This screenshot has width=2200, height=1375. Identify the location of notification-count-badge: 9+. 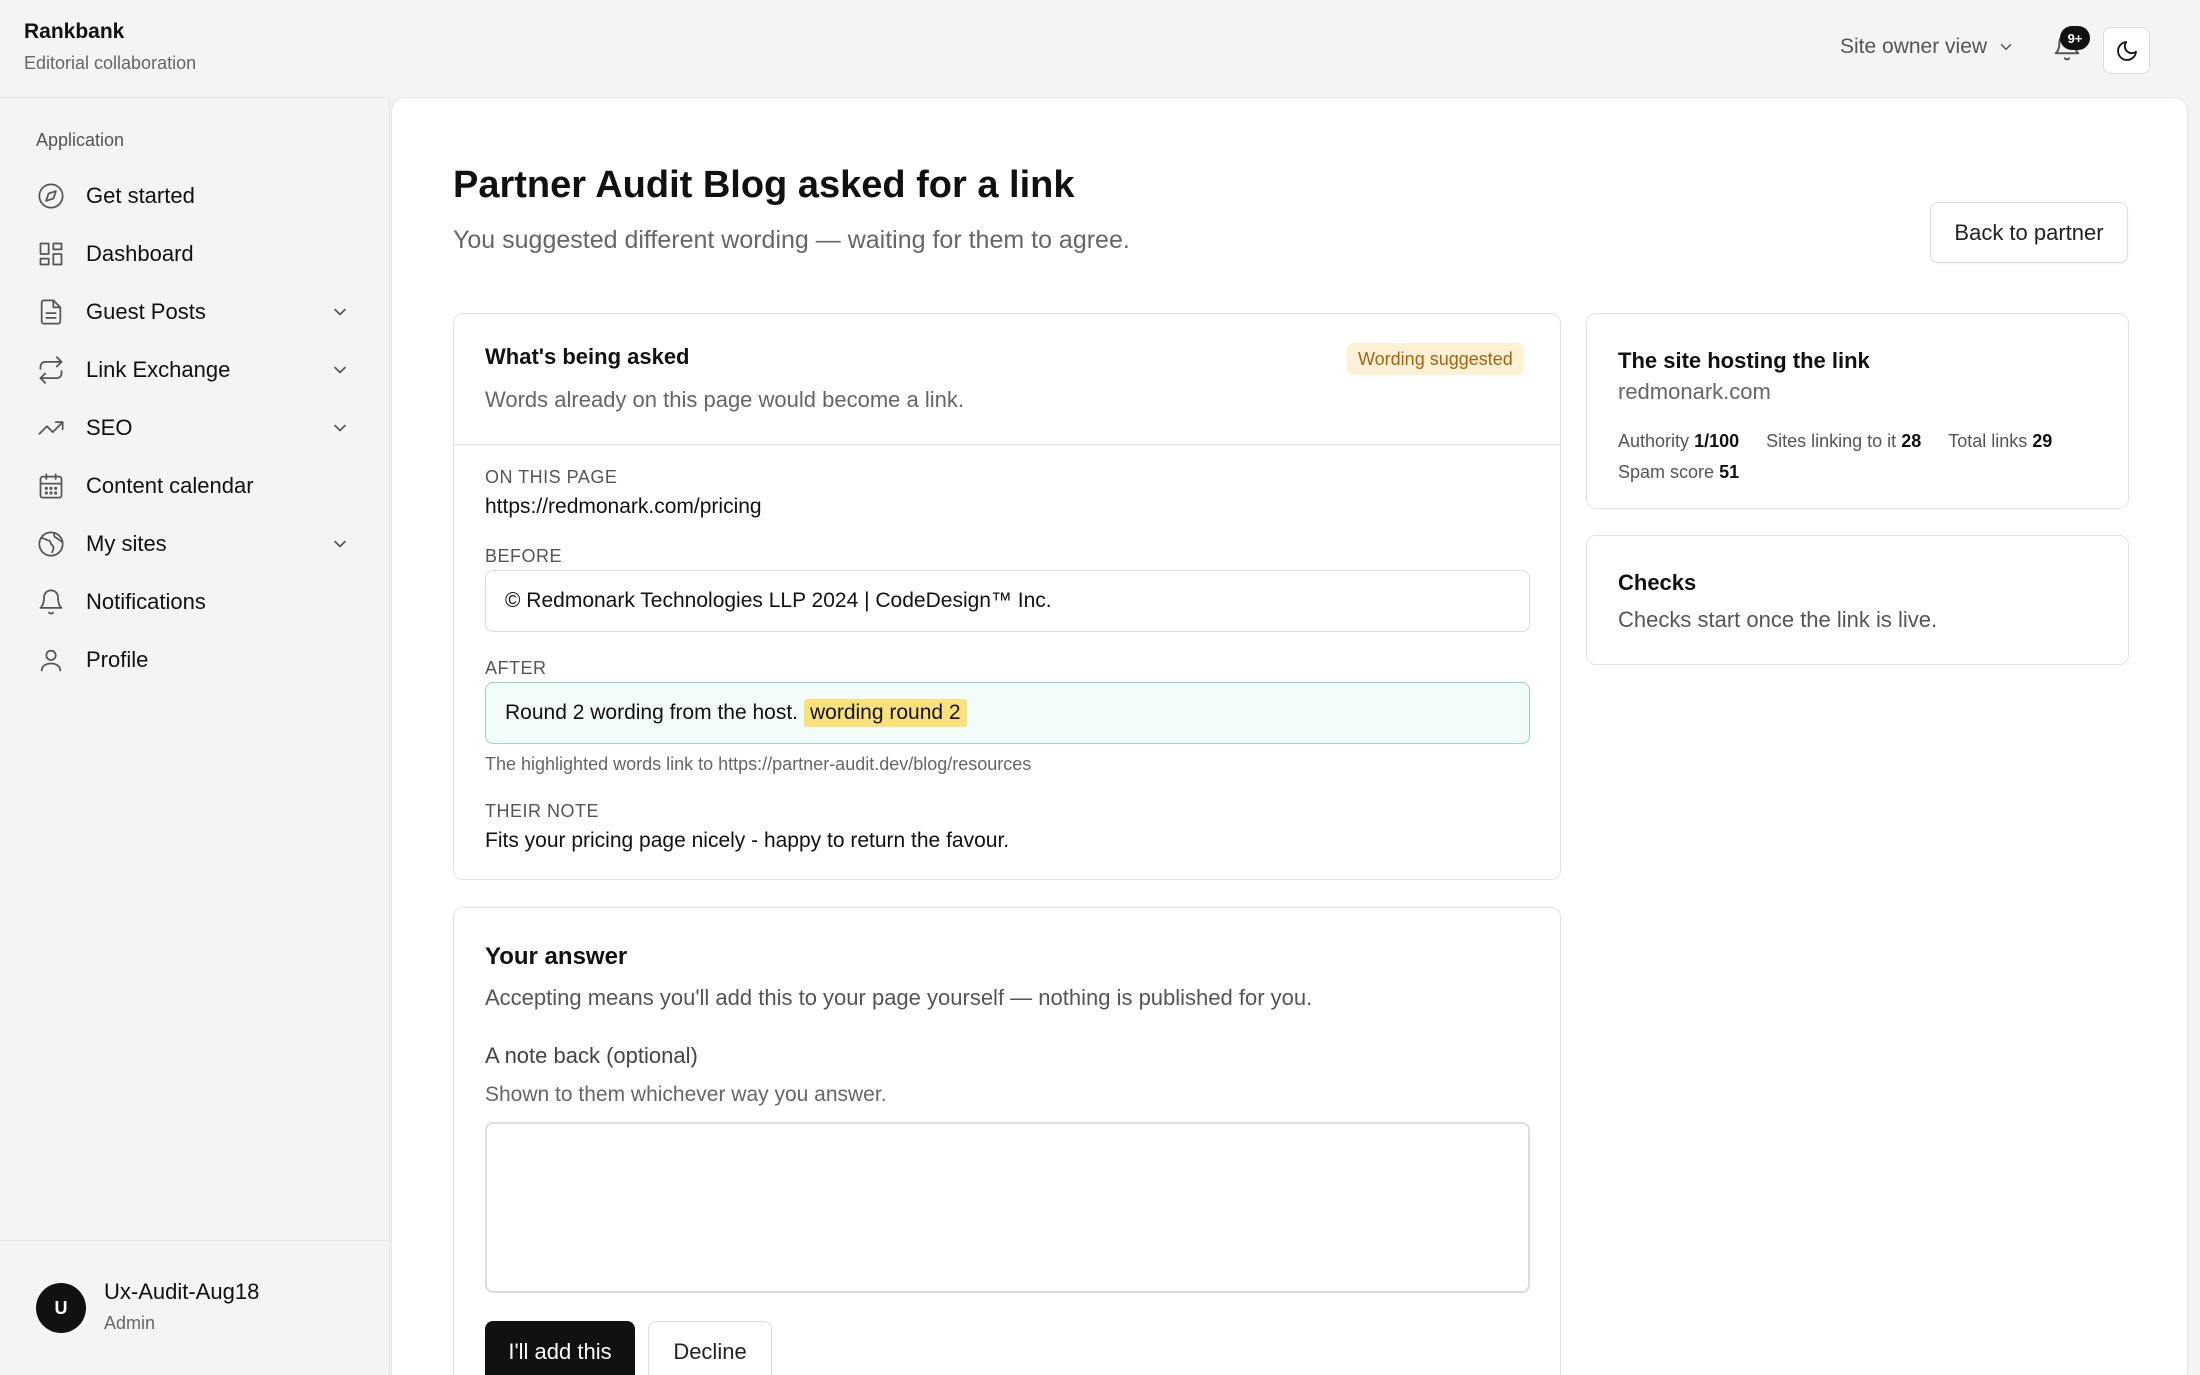
(2075, 38).